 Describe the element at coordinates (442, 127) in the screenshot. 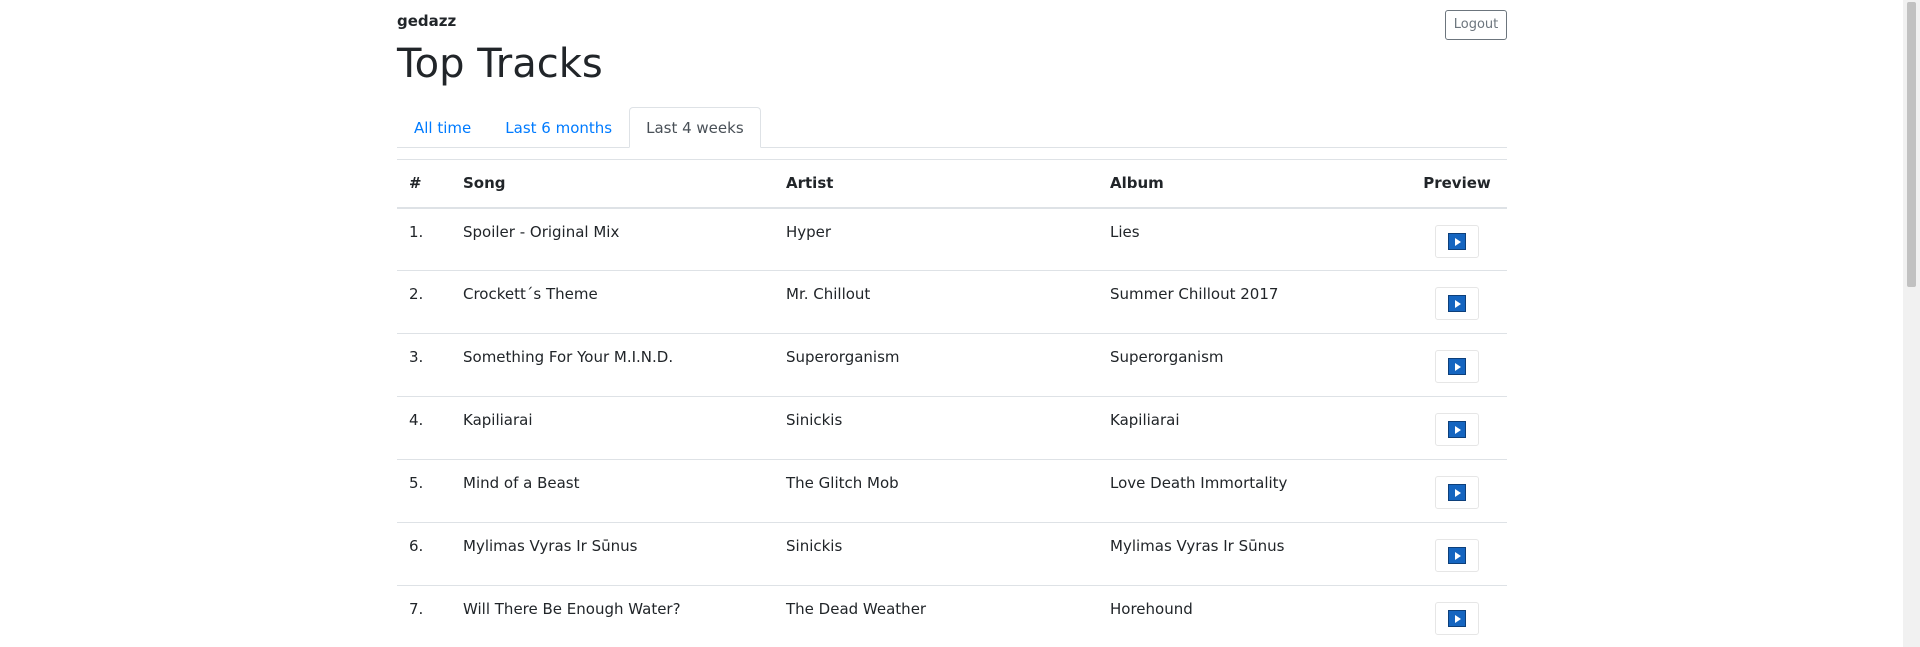

I see `tab-all-time: All time` at that location.